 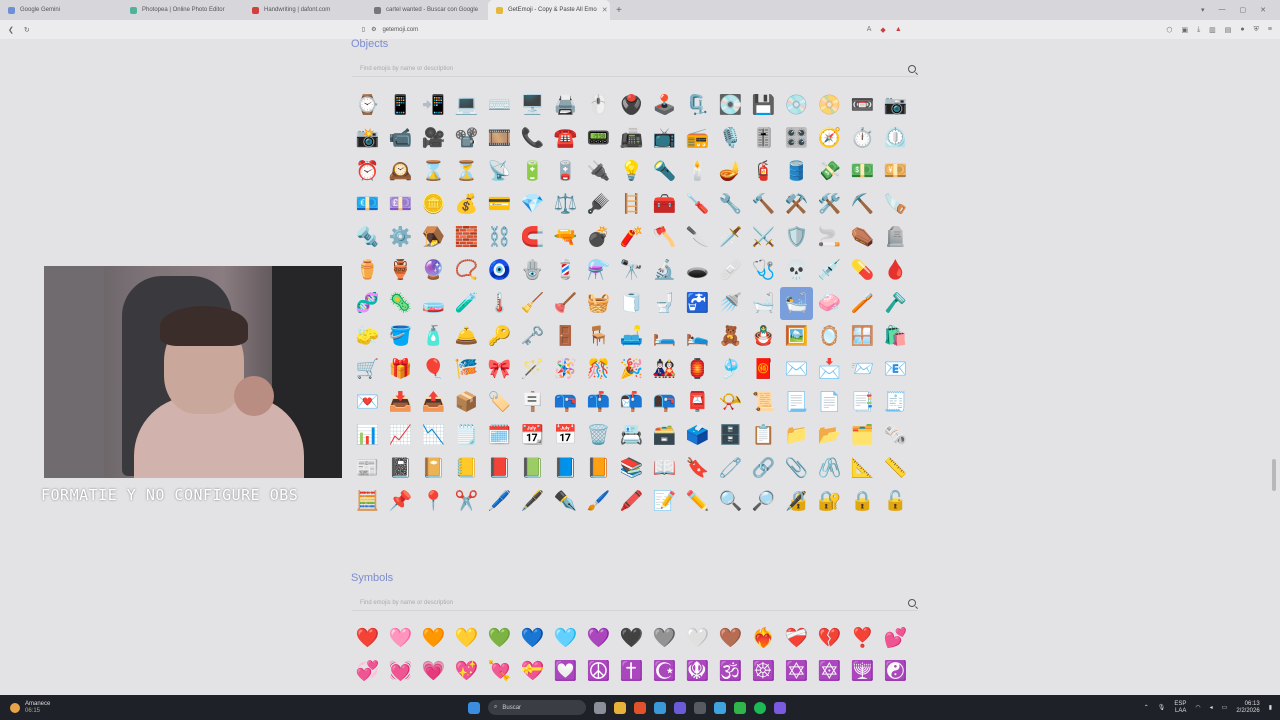 I want to click on emoji-item: 📃, so click(x=796, y=402).